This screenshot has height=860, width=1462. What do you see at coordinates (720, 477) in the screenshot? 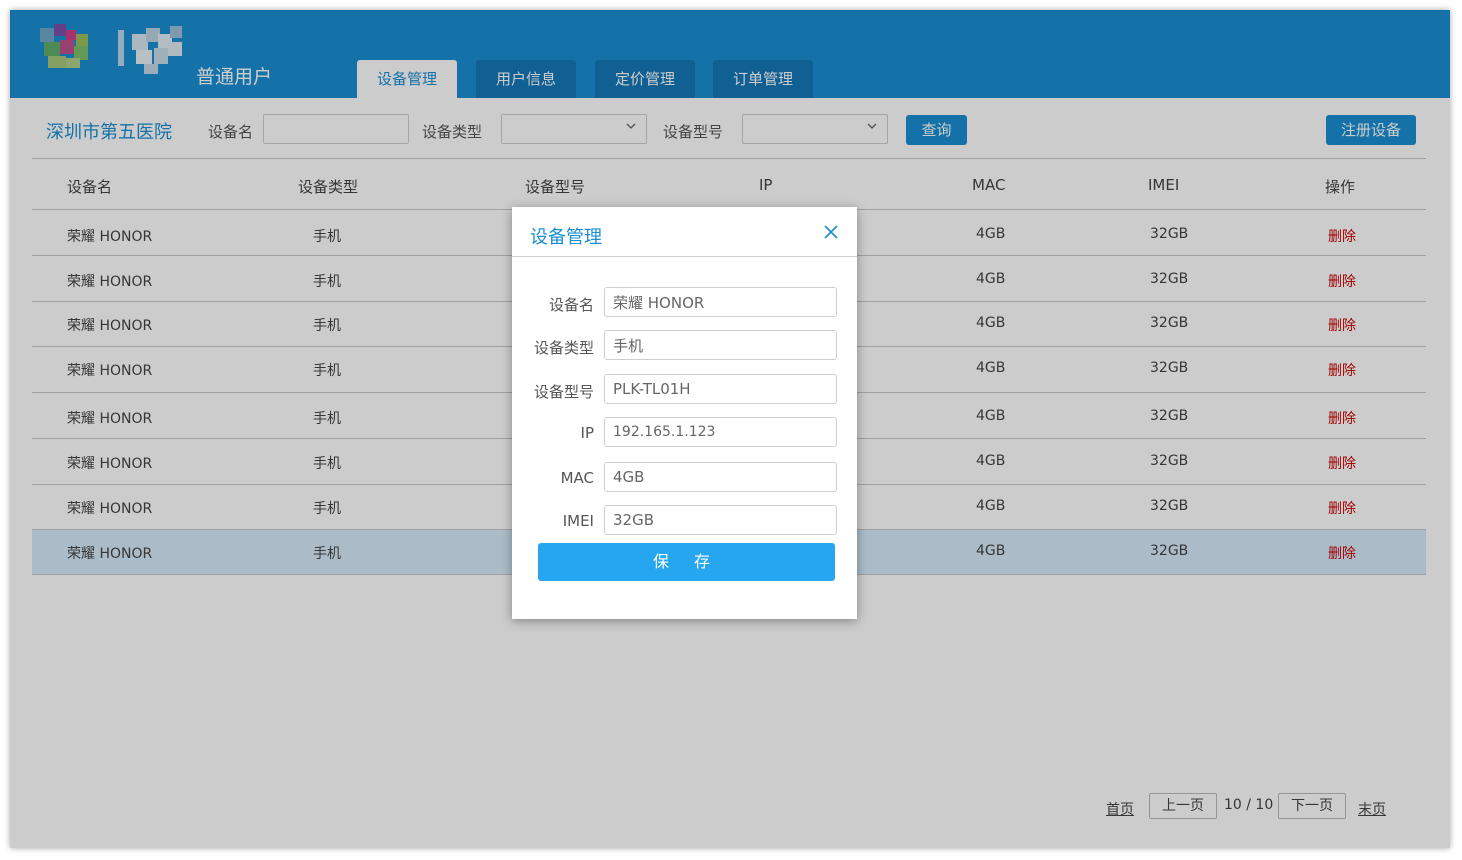
I see `mac-field` at bounding box center [720, 477].